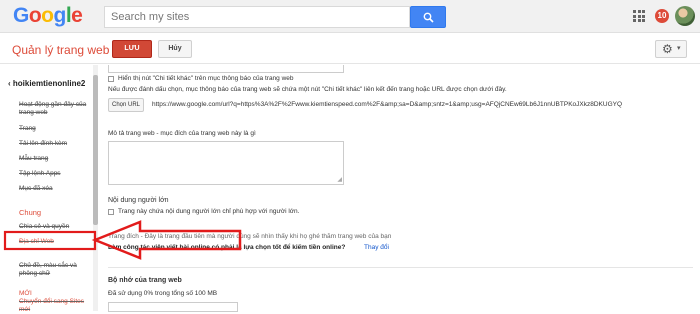 This screenshot has width=700, height=314. I want to click on annotation-arrow, so click(122, 240).